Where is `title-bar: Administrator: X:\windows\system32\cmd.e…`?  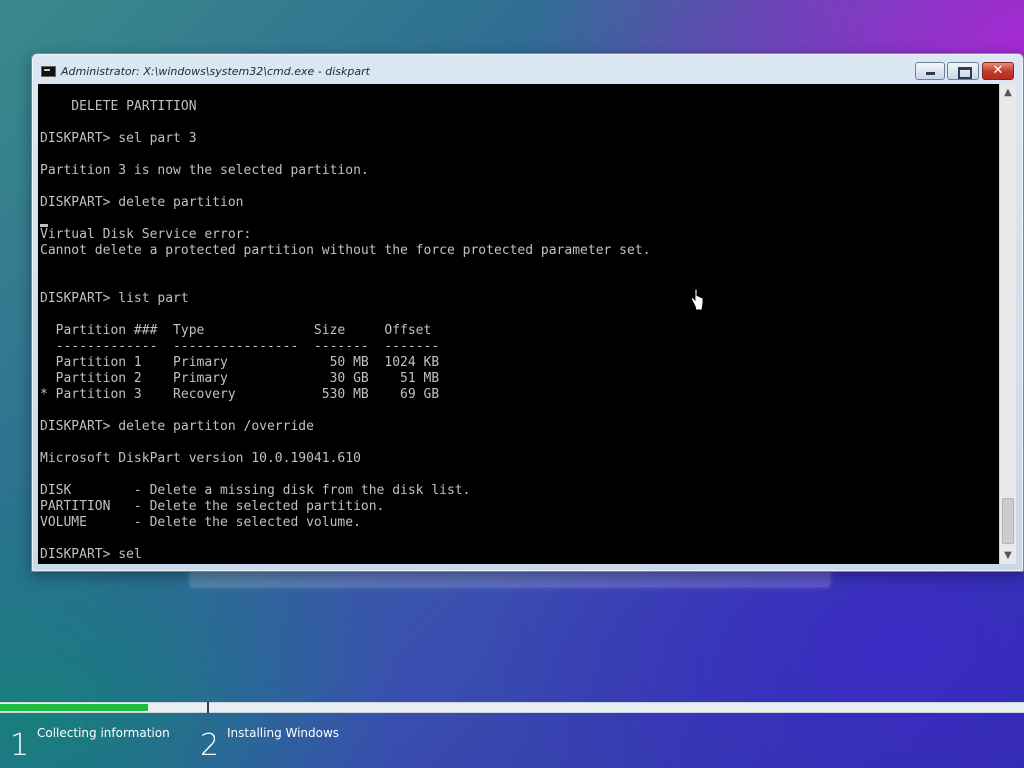
title-bar: Administrator: X:\windows\system32\cmd.e… is located at coordinates (527, 69).